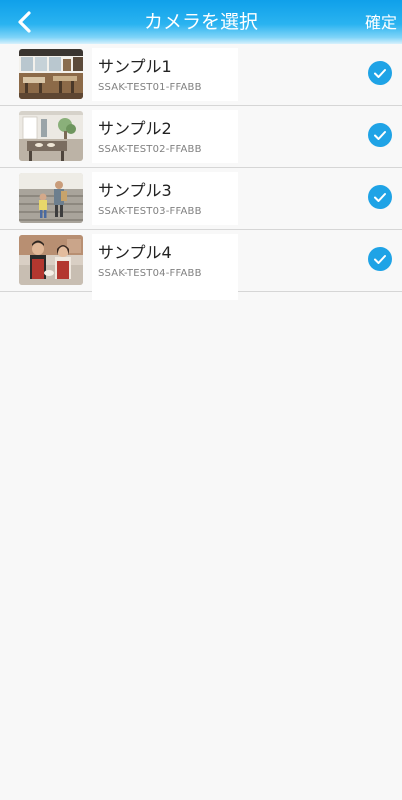 The image size is (402, 800). Describe the element at coordinates (135, 66) in the screenshot. I see `camera-name: サンプル1` at that location.